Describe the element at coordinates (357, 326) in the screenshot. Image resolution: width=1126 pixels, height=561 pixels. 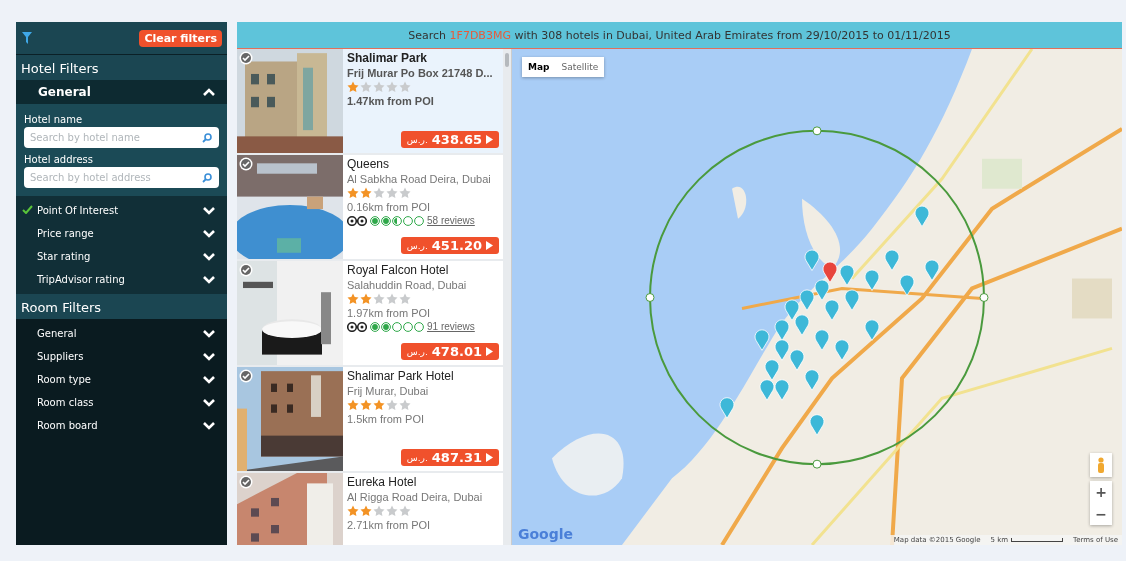
I see `owl-icon` at that location.